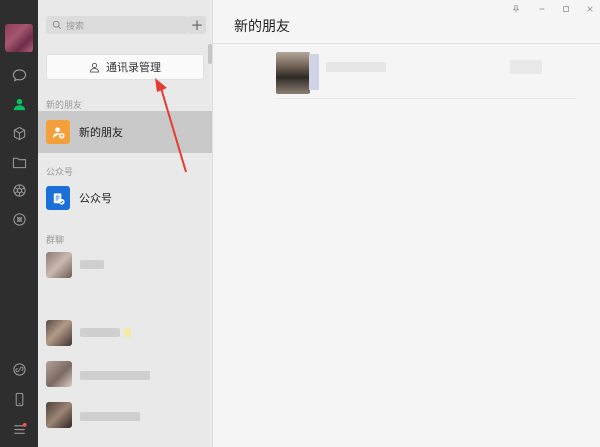  I want to click on official-account-icon, so click(58, 198).